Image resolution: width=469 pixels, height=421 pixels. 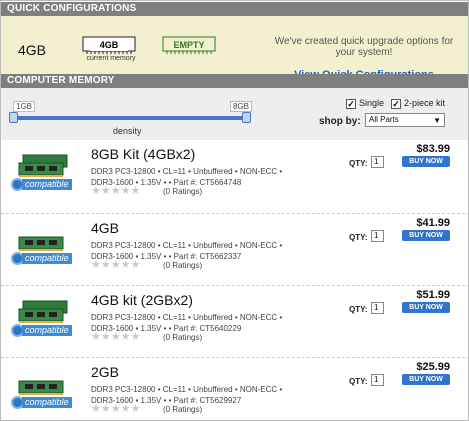 What do you see at coordinates (433, 295) in the screenshot?
I see `product-price: $51.99` at bounding box center [433, 295].